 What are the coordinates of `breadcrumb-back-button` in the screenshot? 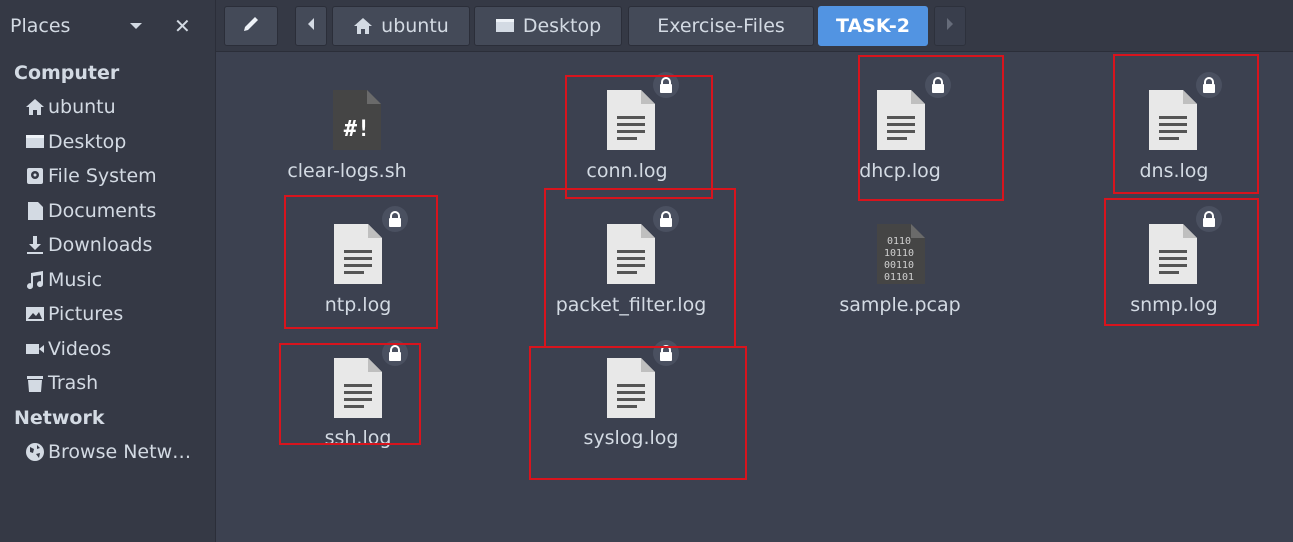 It's located at (311, 26).